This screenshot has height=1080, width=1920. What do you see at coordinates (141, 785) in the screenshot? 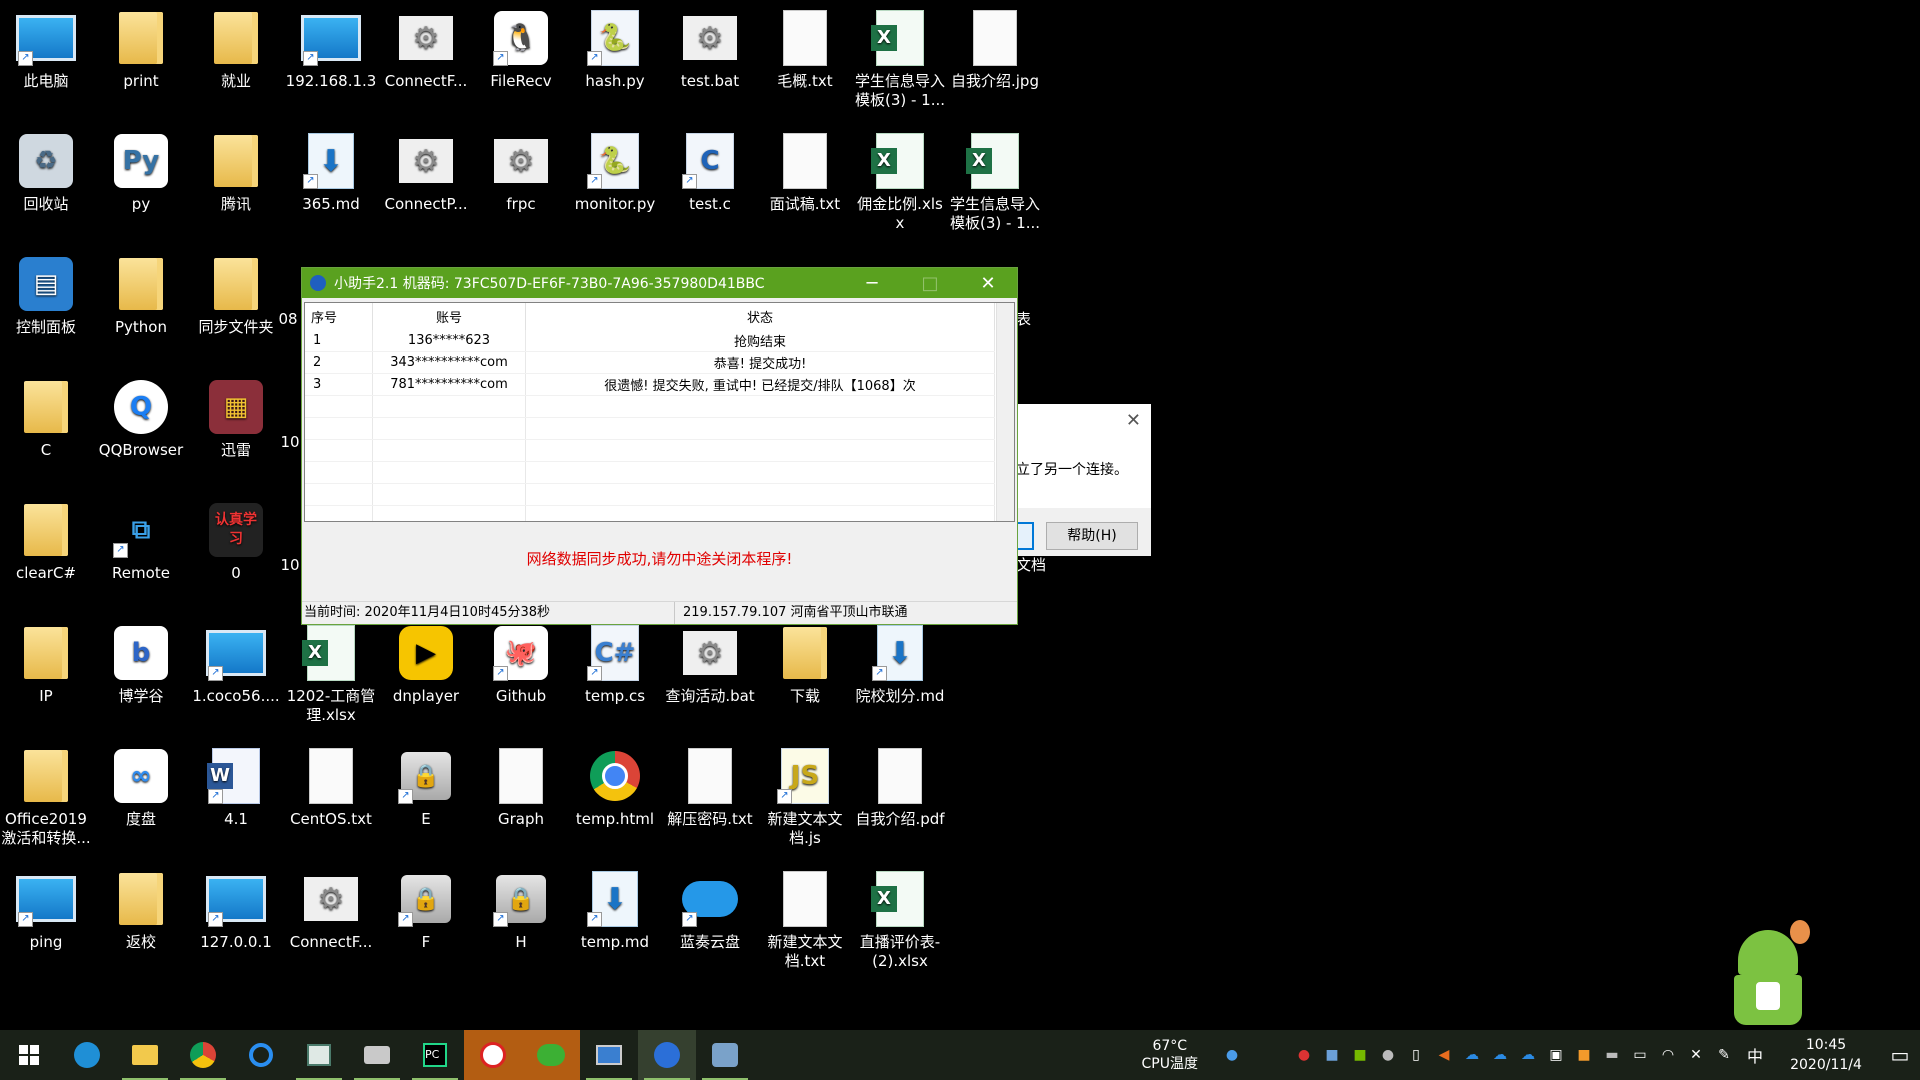
I see `desktop-icon: ∞ 度盘` at bounding box center [141, 785].